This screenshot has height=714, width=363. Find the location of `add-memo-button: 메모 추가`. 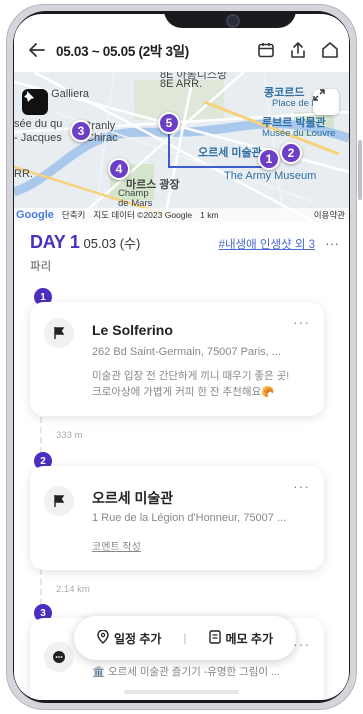

add-memo-button: 메모 추가 is located at coordinates (241, 638).